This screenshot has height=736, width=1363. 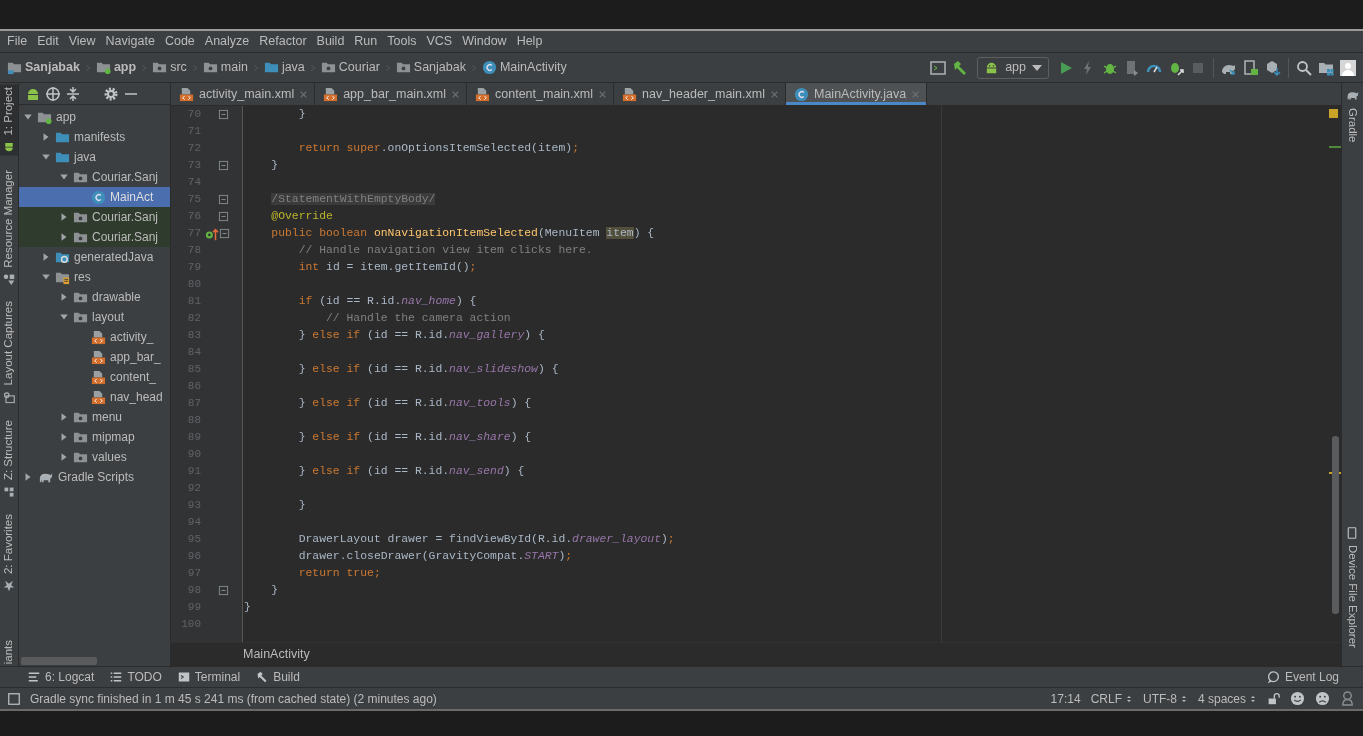 What do you see at coordinates (1165, 698) in the screenshot?
I see `encoding-dropdown: UTF-8` at bounding box center [1165, 698].